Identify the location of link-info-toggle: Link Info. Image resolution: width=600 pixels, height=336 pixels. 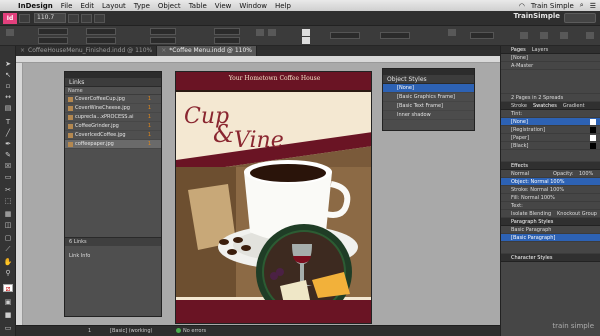
(113, 256).